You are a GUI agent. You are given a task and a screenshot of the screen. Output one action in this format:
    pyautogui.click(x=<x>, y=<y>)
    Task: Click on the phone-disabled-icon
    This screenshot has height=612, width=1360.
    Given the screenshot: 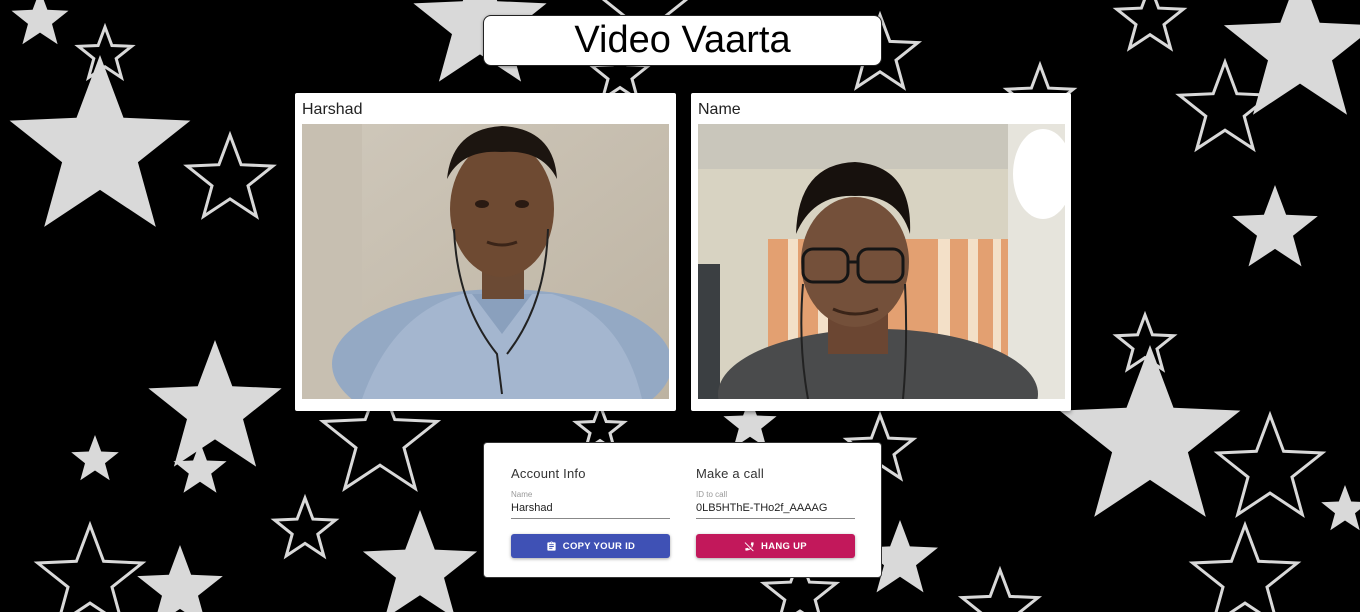 What is the action you would take?
    pyautogui.click(x=749, y=546)
    